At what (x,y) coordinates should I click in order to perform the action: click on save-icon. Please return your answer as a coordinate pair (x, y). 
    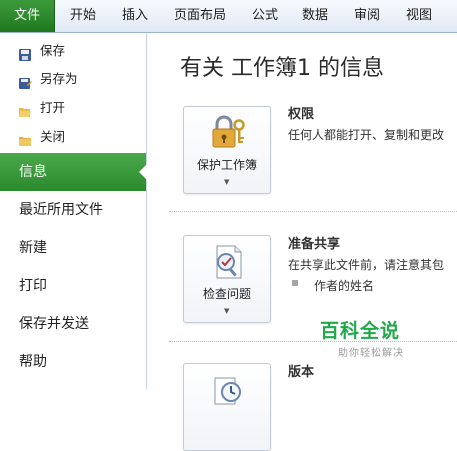
    Looking at the image, I should click on (25, 52).